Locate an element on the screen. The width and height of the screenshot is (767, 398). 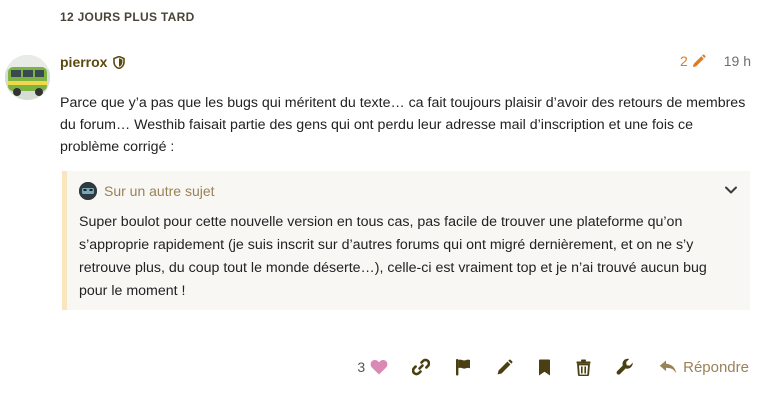
reply-icon is located at coordinates (668, 367).